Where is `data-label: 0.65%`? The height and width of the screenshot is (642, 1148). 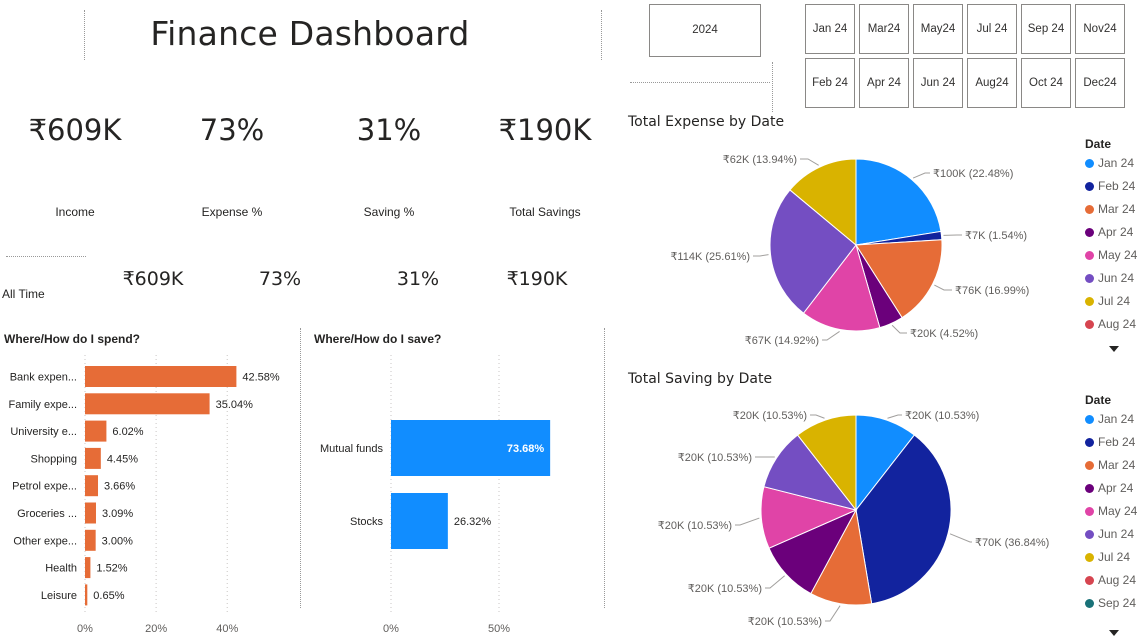
data-label: 0.65% is located at coordinates (108, 596).